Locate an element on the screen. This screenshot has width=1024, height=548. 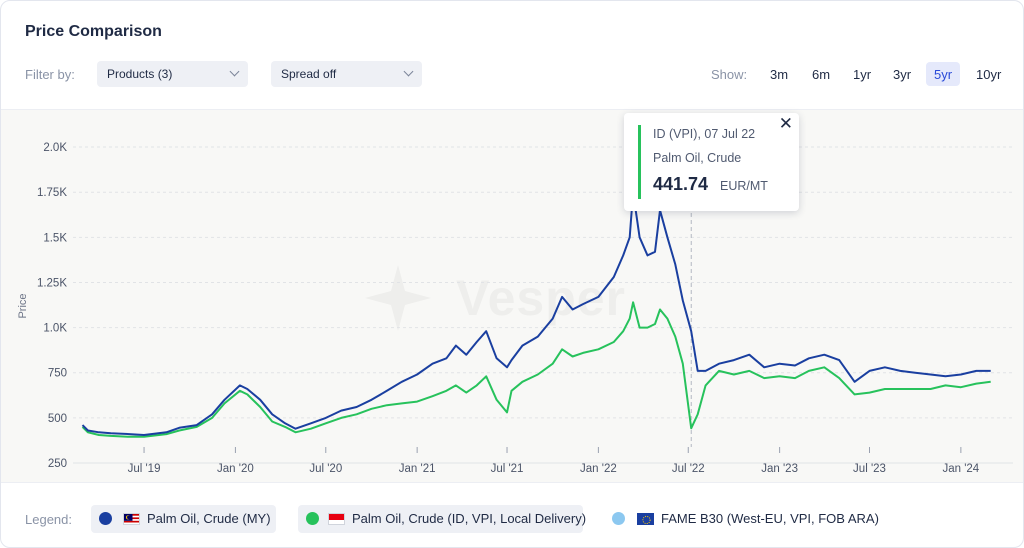
legend-item-label: FAME B30 (West-EU, VPI, FOB ARA) is located at coordinates (770, 518).